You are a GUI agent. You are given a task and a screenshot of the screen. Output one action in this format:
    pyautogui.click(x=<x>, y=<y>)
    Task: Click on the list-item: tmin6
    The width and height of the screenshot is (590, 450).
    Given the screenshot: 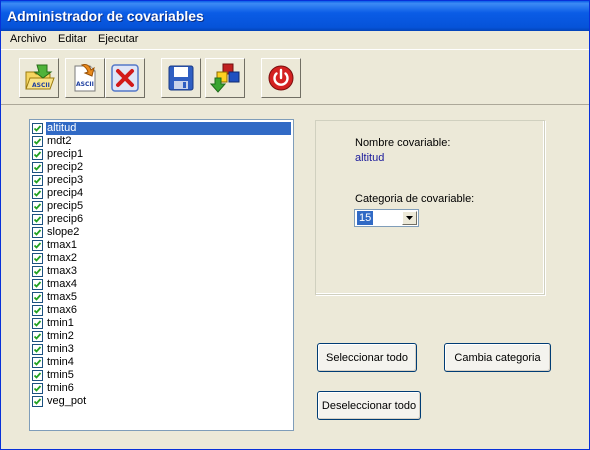 What is the action you would take?
    pyautogui.click(x=161, y=388)
    